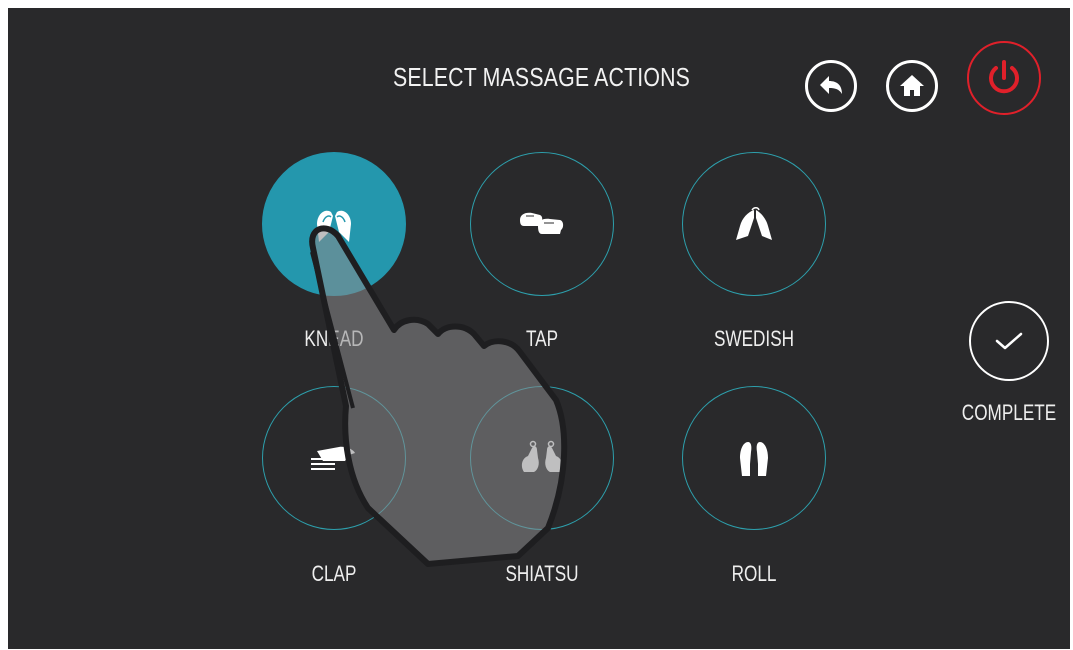 This screenshot has height=650, width=1073. I want to click on home-button, so click(912, 86).